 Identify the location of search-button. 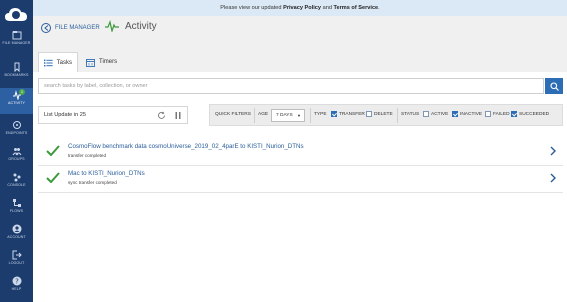
(554, 86).